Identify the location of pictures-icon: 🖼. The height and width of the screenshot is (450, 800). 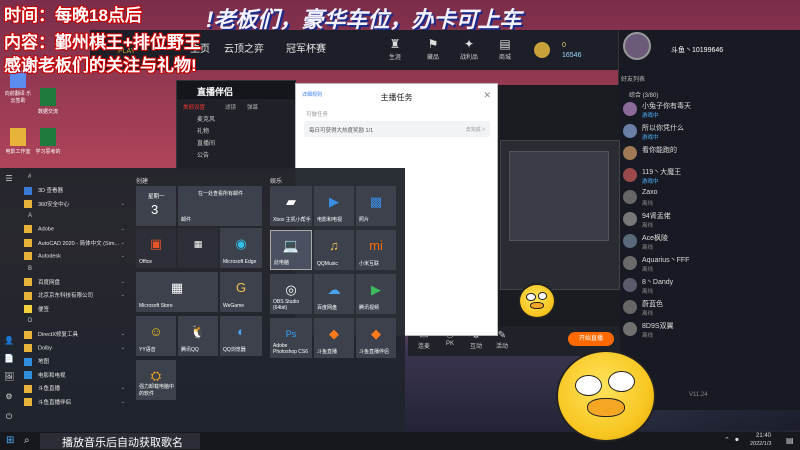
(9, 376).